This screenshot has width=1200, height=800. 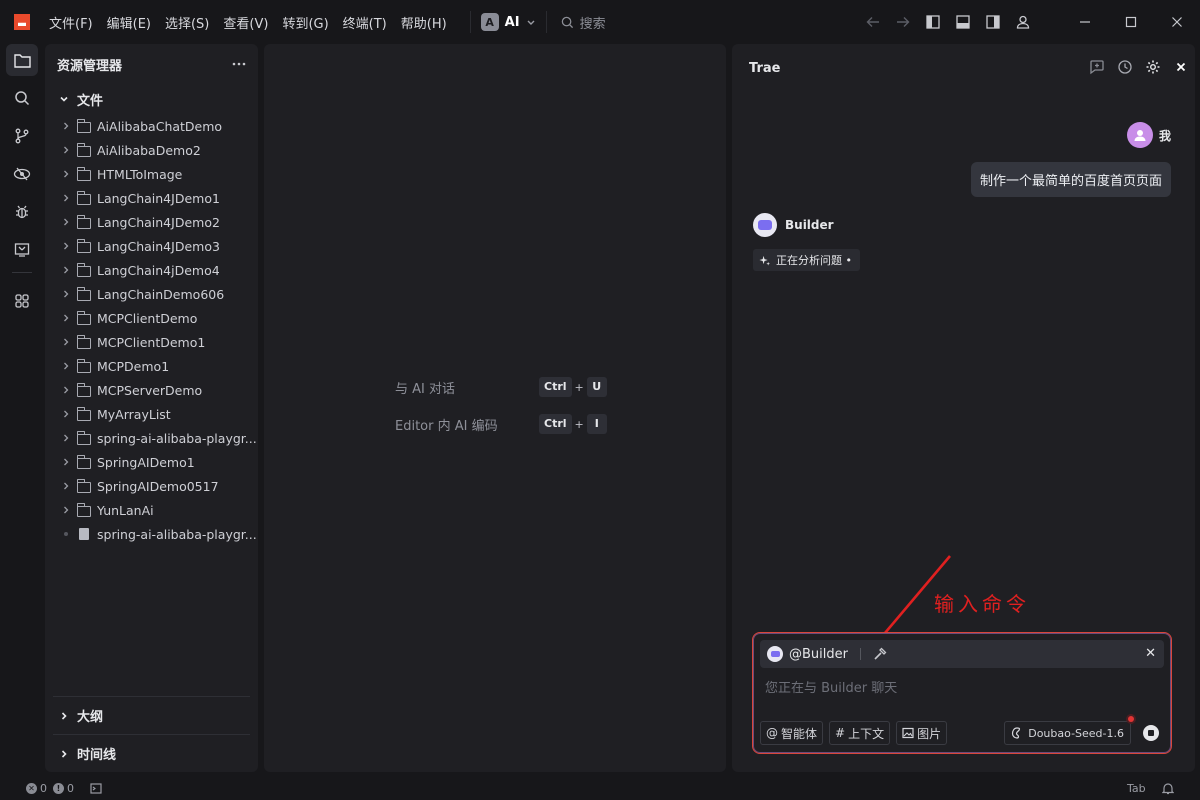 What do you see at coordinates (1168, 788) in the screenshot?
I see `bell-icon` at bounding box center [1168, 788].